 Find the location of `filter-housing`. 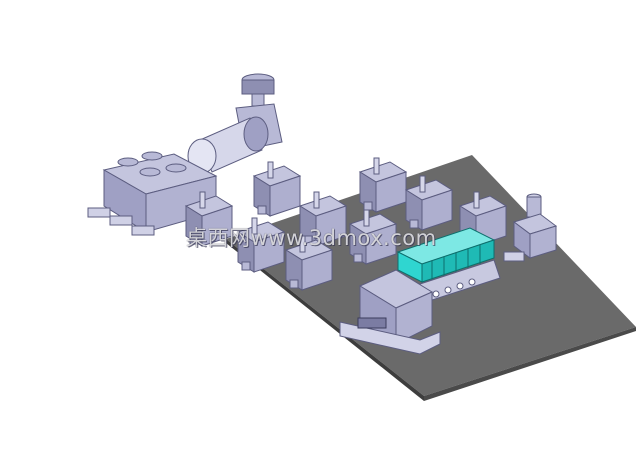

filter-housing is located at coordinates (228, 145).